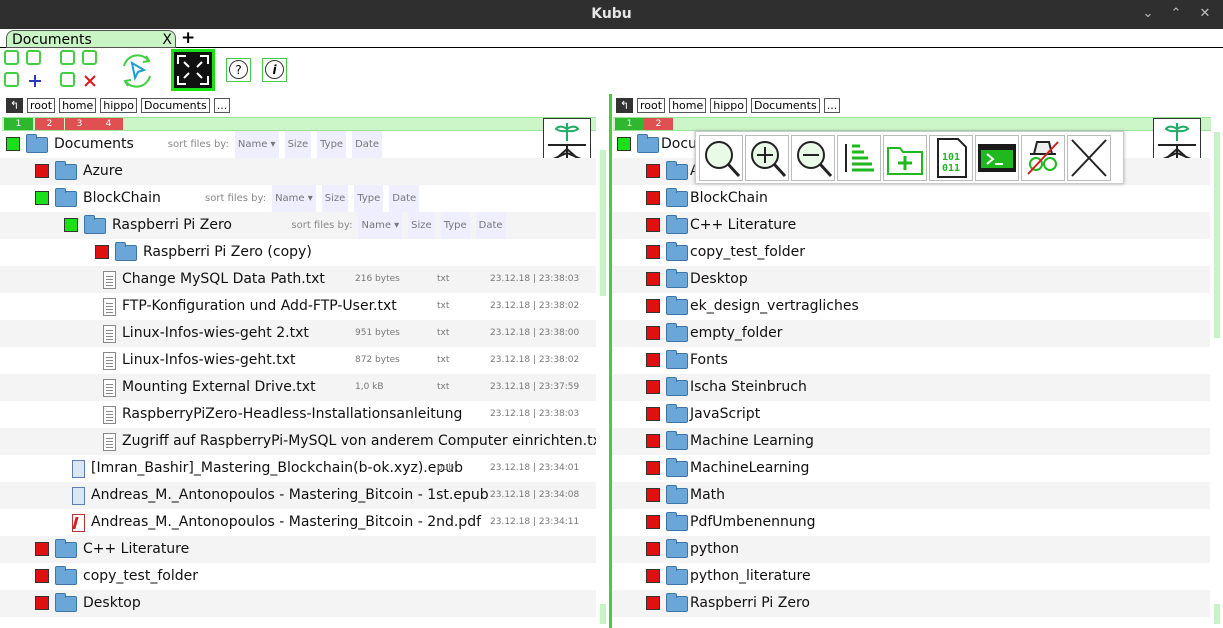  I want to click on terminal-button, so click(997, 158).